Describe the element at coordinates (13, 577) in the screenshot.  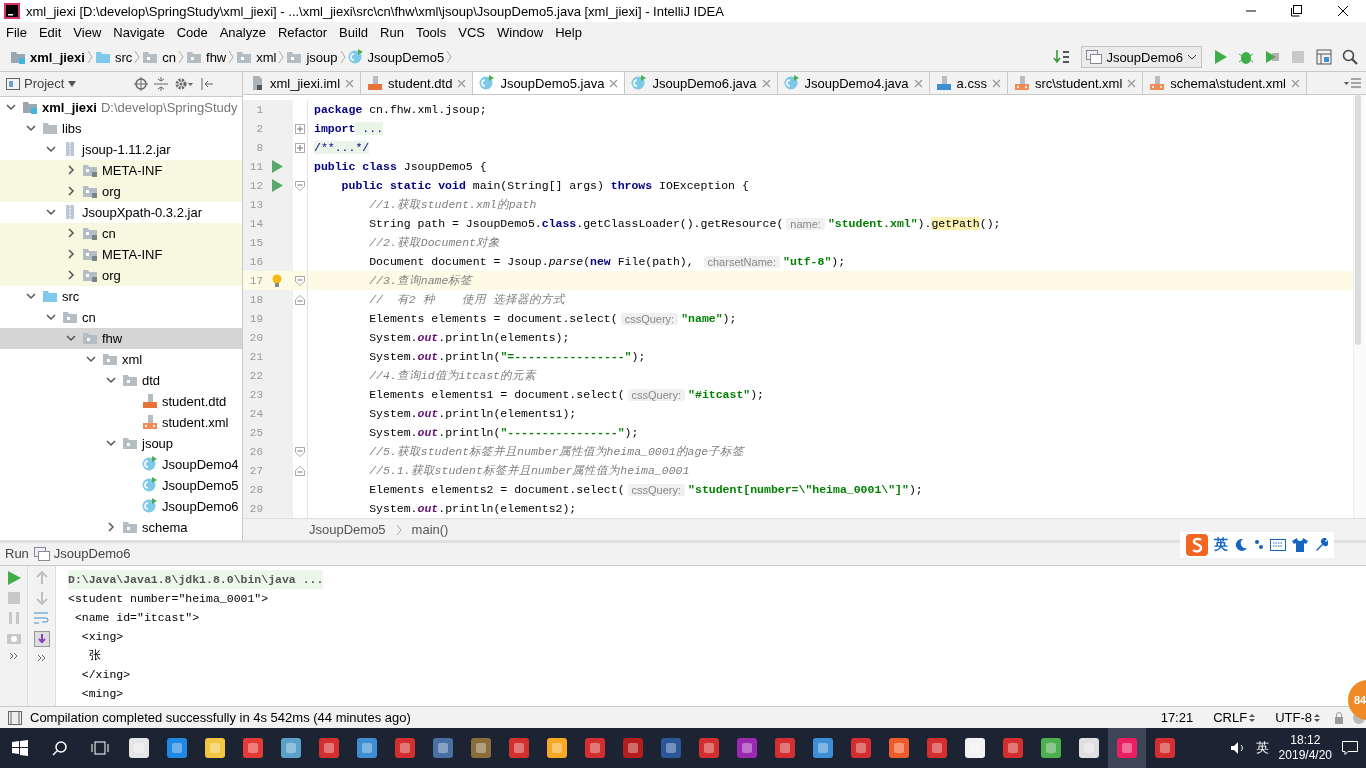
I see `rerun-icon` at that location.